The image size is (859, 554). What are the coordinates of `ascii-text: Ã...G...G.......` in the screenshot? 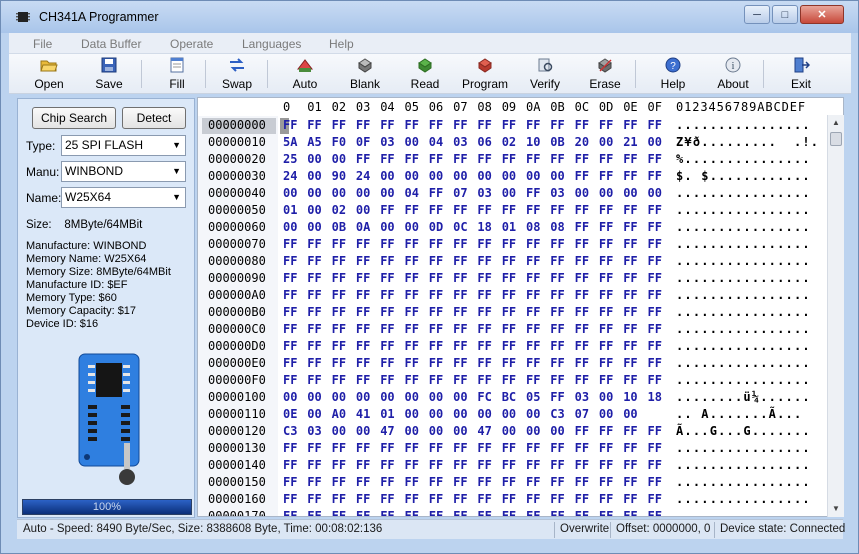 It's located at (743, 431).